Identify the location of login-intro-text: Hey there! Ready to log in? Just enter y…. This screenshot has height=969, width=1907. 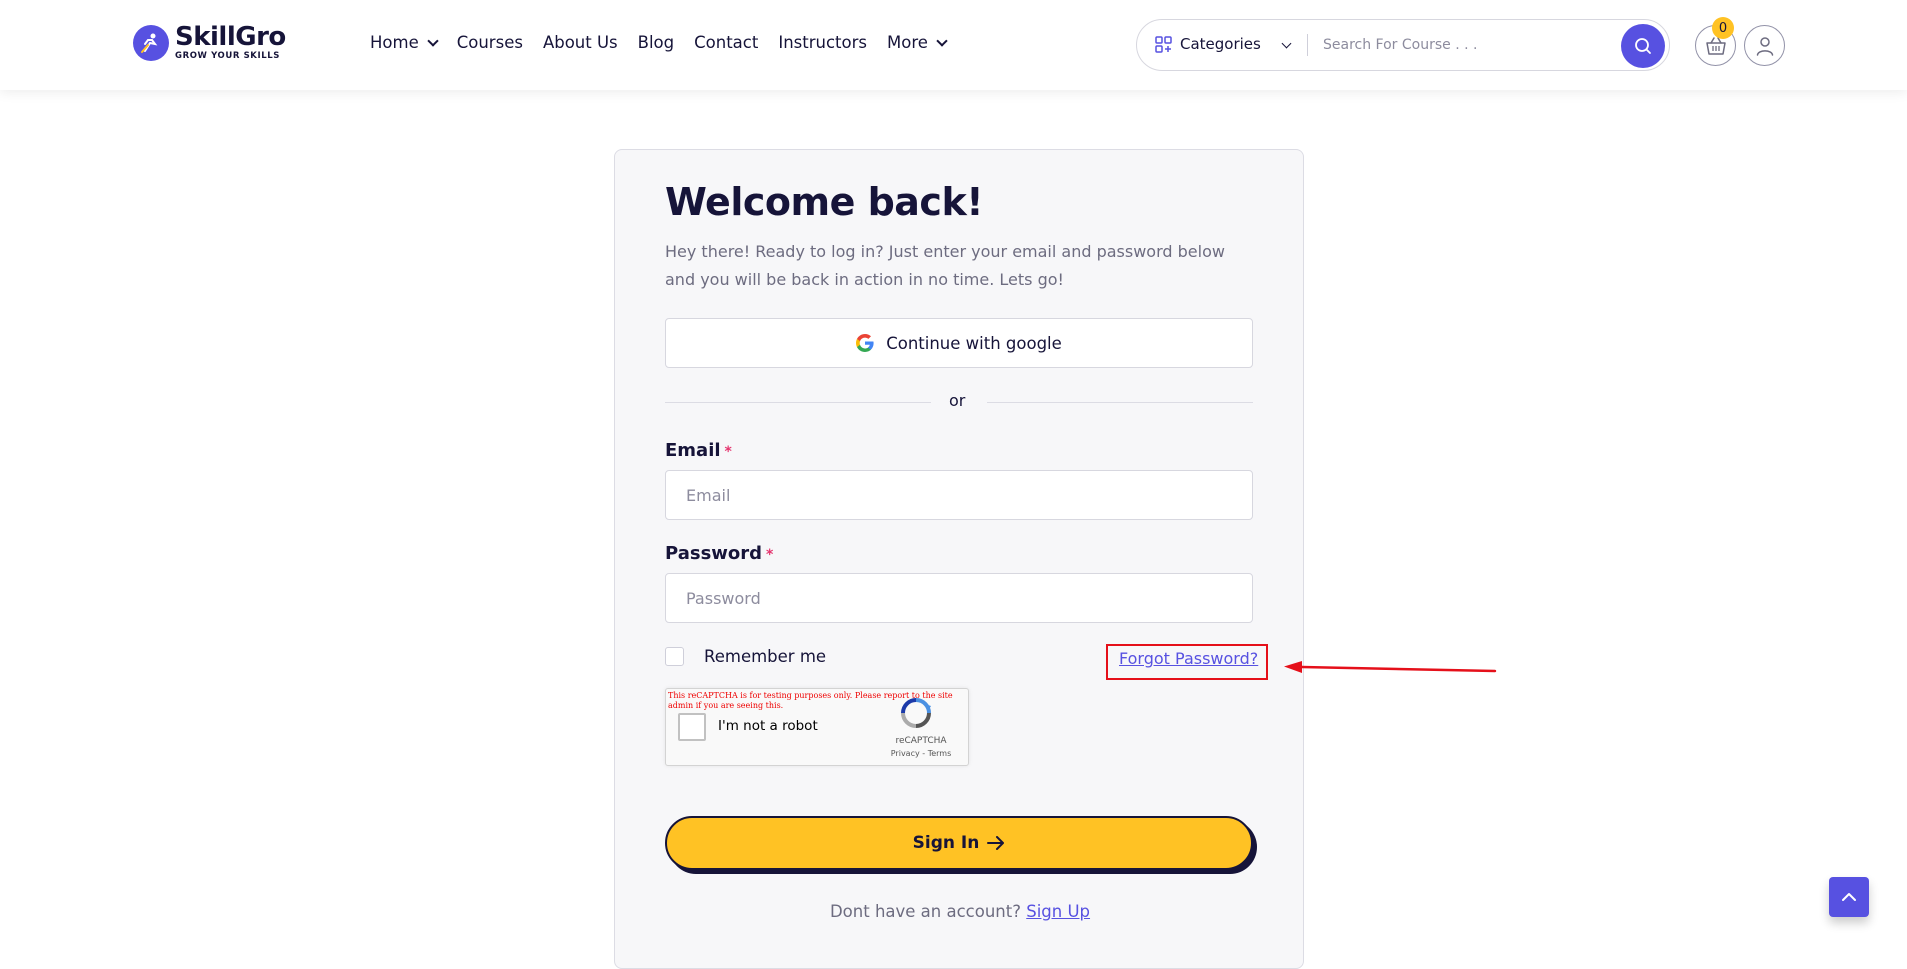
(945, 265).